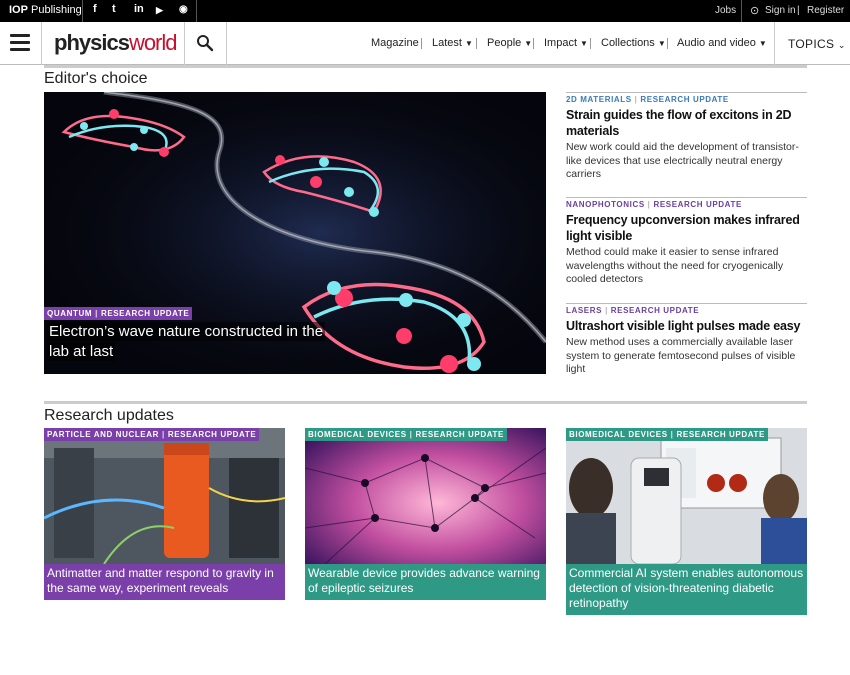 Image resolution: width=850 pixels, height=675 pixels. I want to click on nav-item-collections: Collections ▼, so click(633, 43).